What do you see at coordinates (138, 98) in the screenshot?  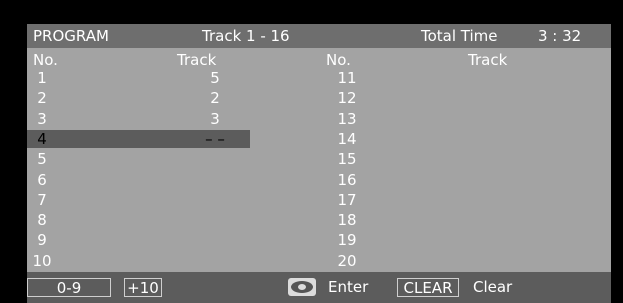 I see `program-row: 22` at bounding box center [138, 98].